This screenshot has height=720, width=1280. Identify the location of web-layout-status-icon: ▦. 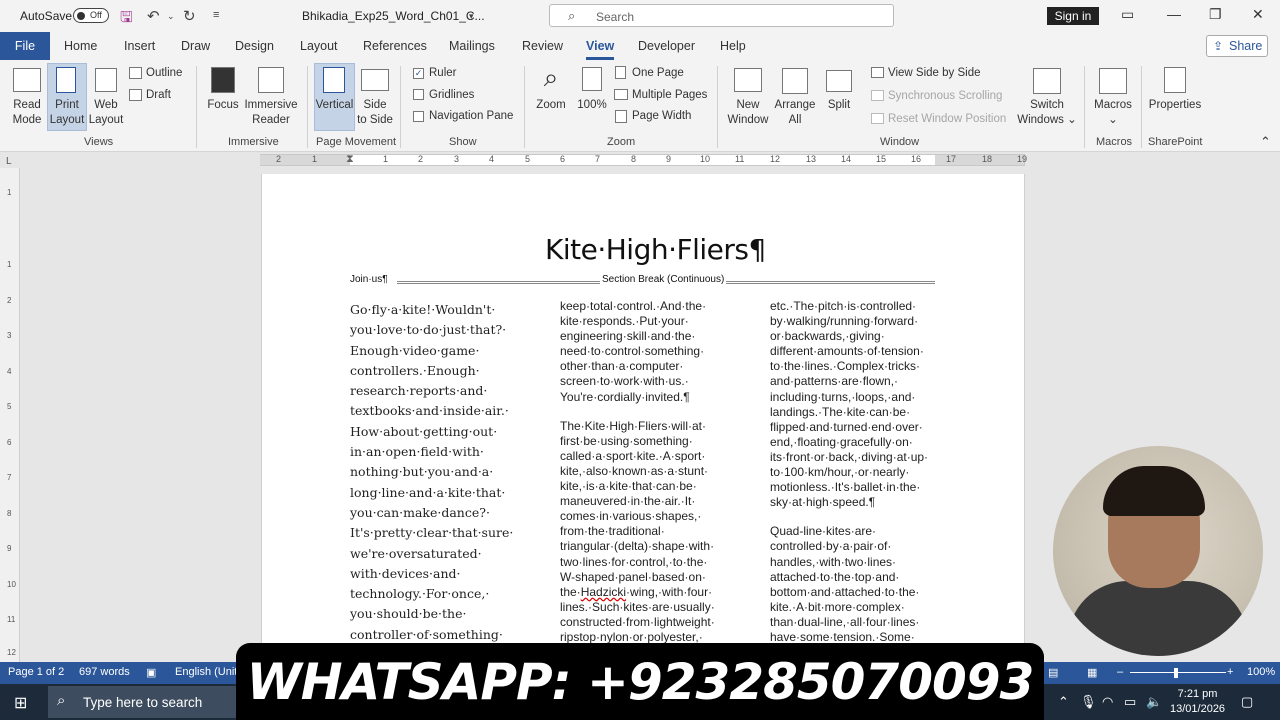
(1092, 672).